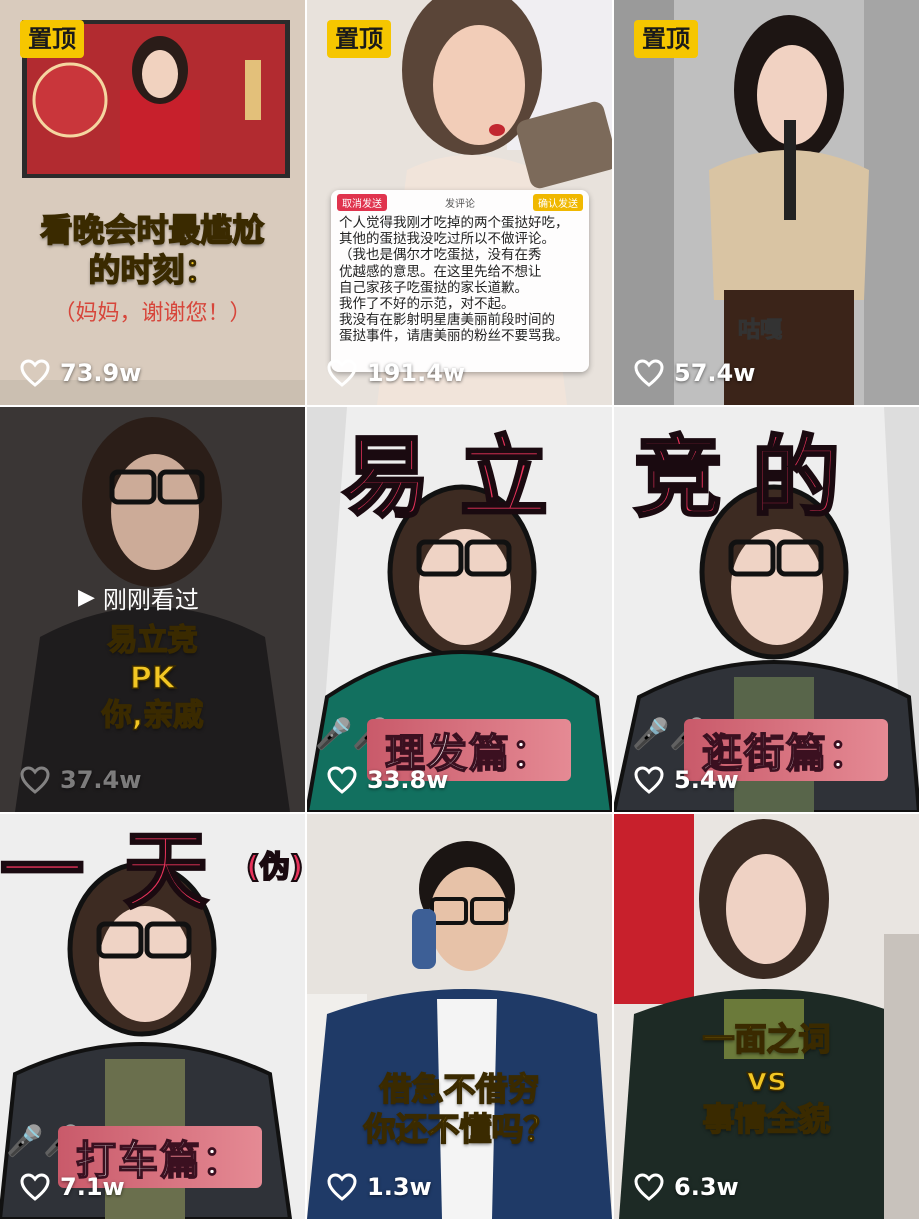 This screenshot has height=1219, width=919. Describe the element at coordinates (715, 373) in the screenshot. I see `like-count-value: 57.4w` at that location.